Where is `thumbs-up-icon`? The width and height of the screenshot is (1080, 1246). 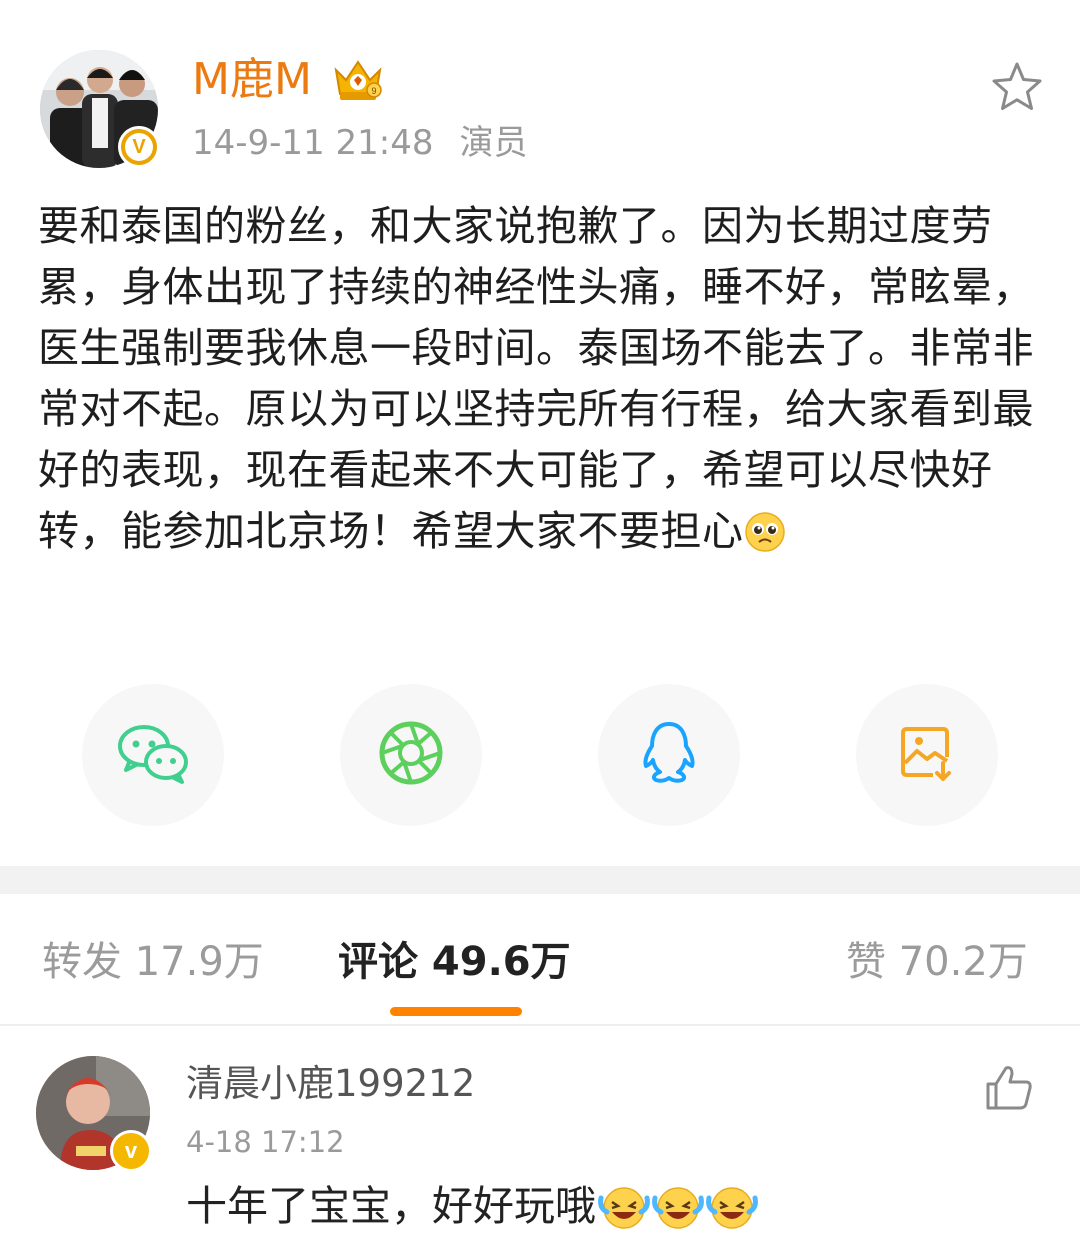 thumbs-up-icon is located at coordinates (1009, 1087).